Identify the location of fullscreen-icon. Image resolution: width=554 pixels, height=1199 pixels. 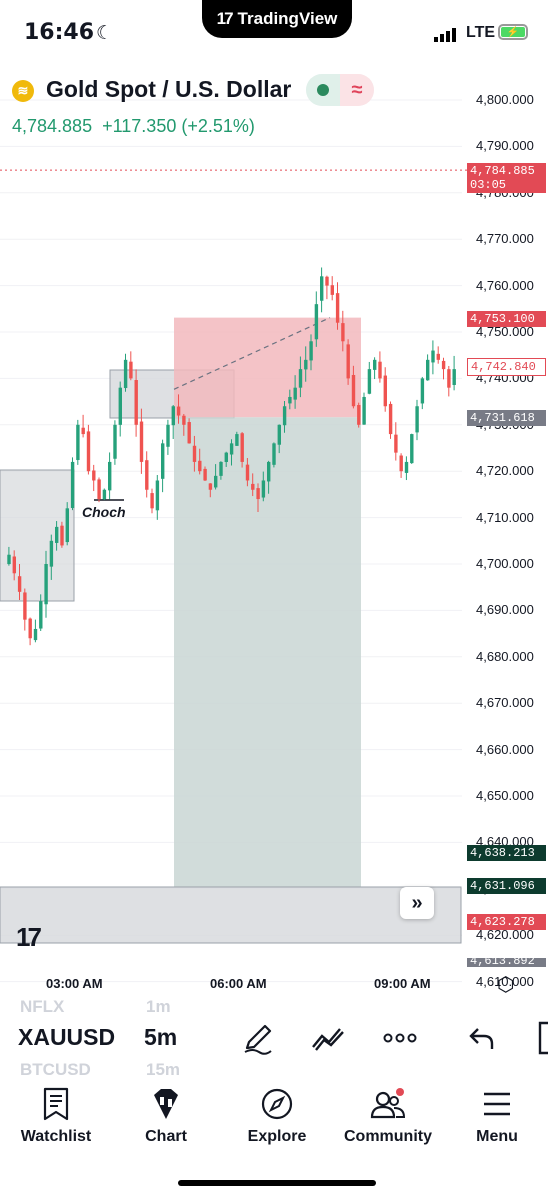
(540, 1038).